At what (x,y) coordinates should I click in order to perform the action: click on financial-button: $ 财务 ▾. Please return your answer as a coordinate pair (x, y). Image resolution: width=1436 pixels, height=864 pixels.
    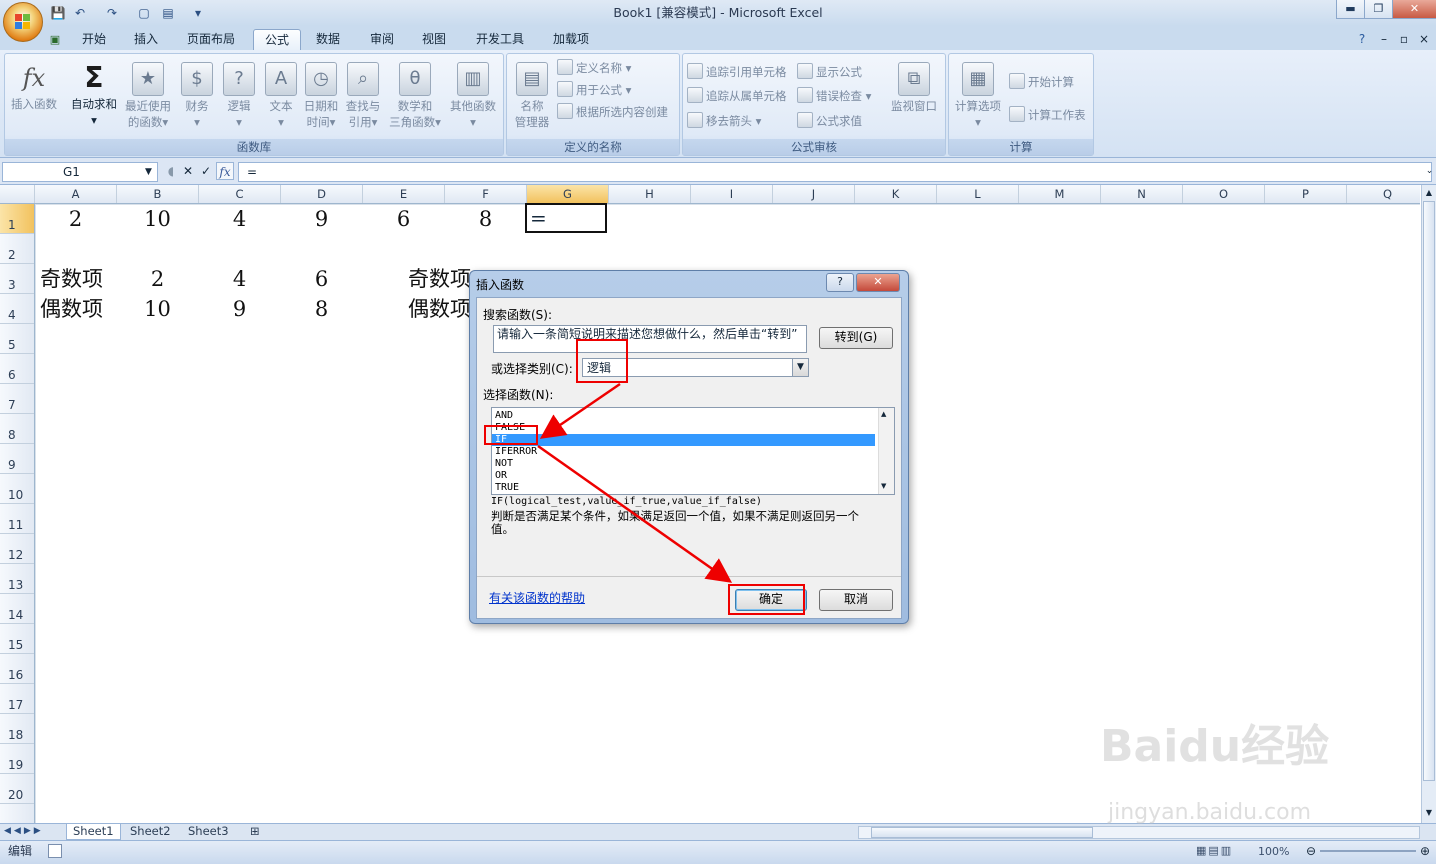
    Looking at the image, I should click on (197, 96).